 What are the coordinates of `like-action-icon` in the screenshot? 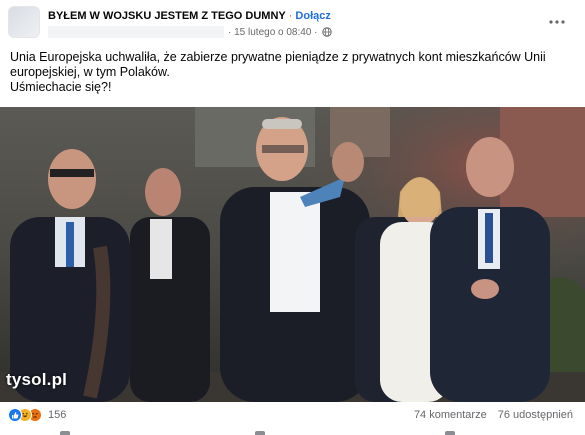 It's located at (65, 433).